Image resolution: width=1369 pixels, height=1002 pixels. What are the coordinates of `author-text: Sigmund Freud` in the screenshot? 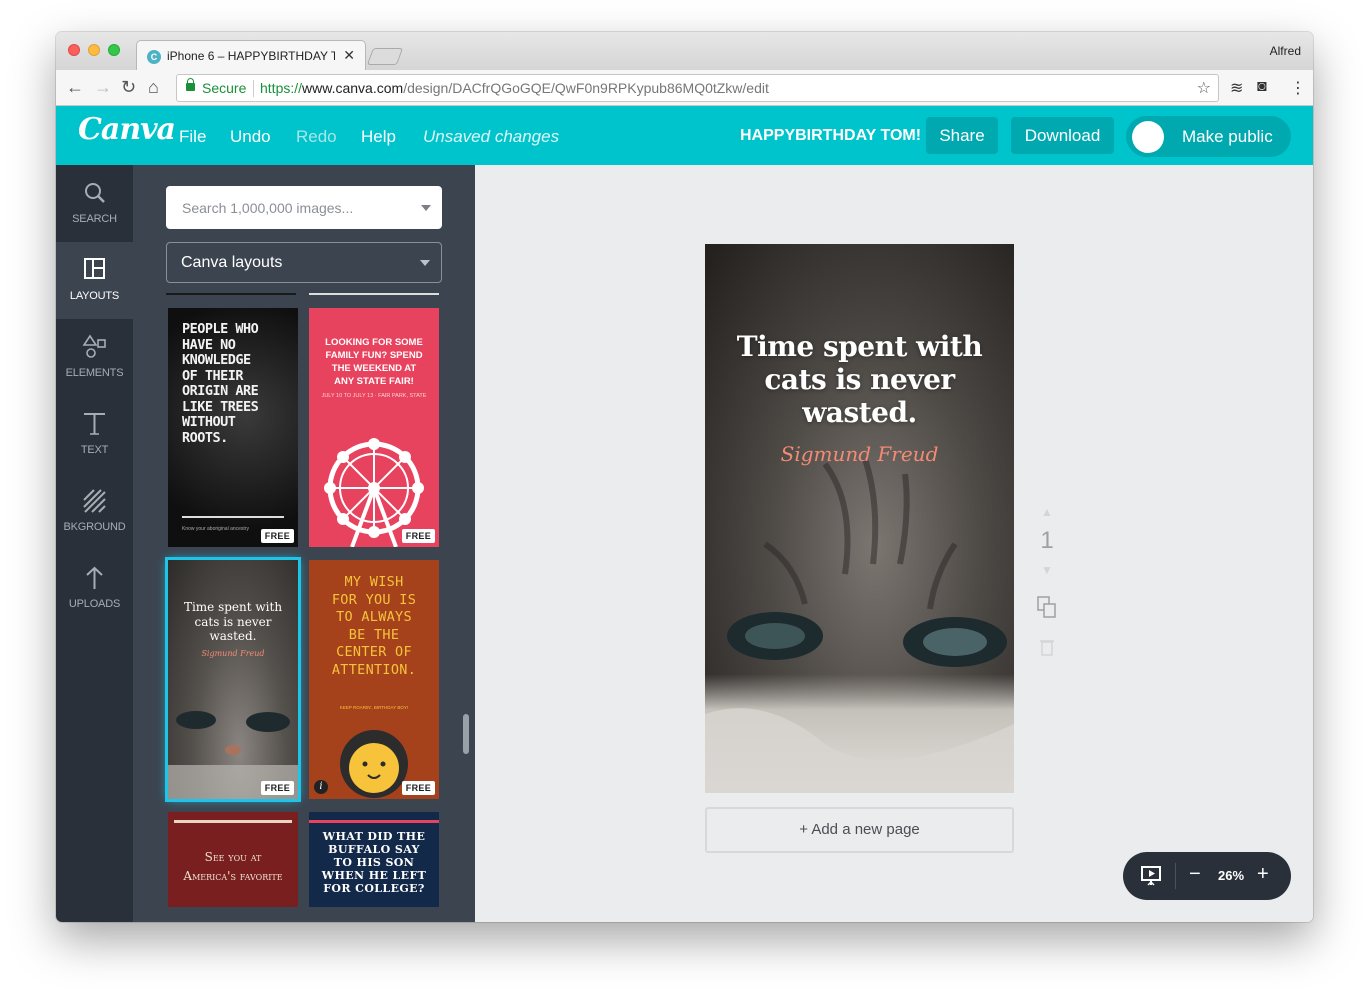 It's located at (859, 454).